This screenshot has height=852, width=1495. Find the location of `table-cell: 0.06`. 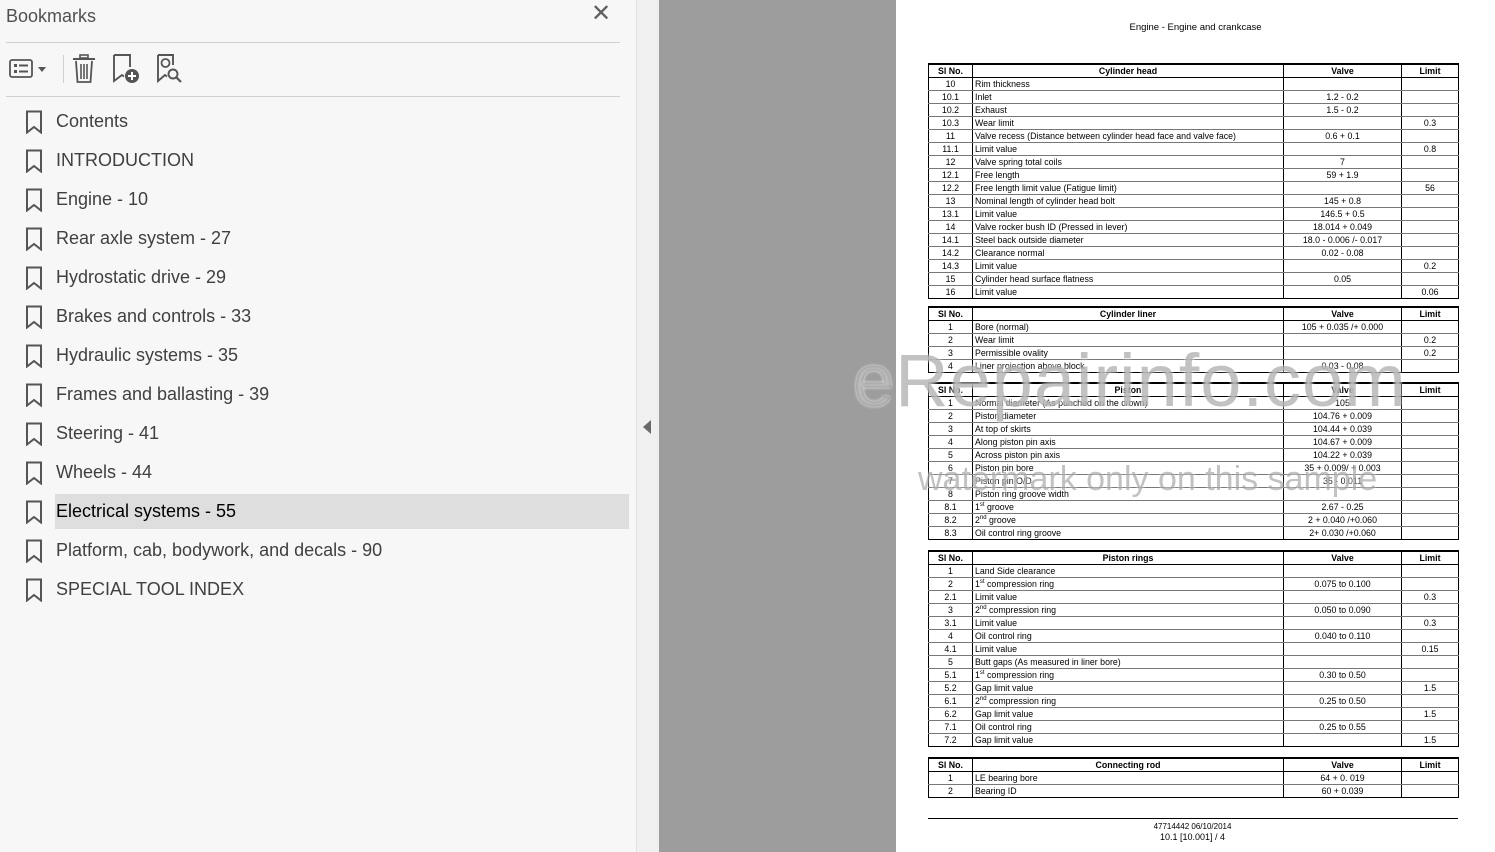

table-cell: 0.06 is located at coordinates (1430, 292).